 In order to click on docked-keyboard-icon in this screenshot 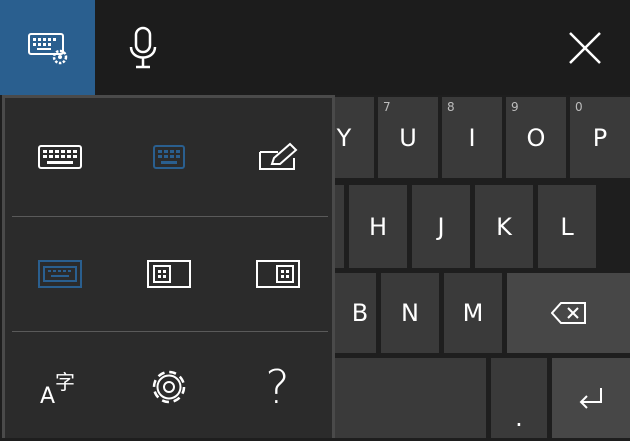, I will do `click(59, 274)`.